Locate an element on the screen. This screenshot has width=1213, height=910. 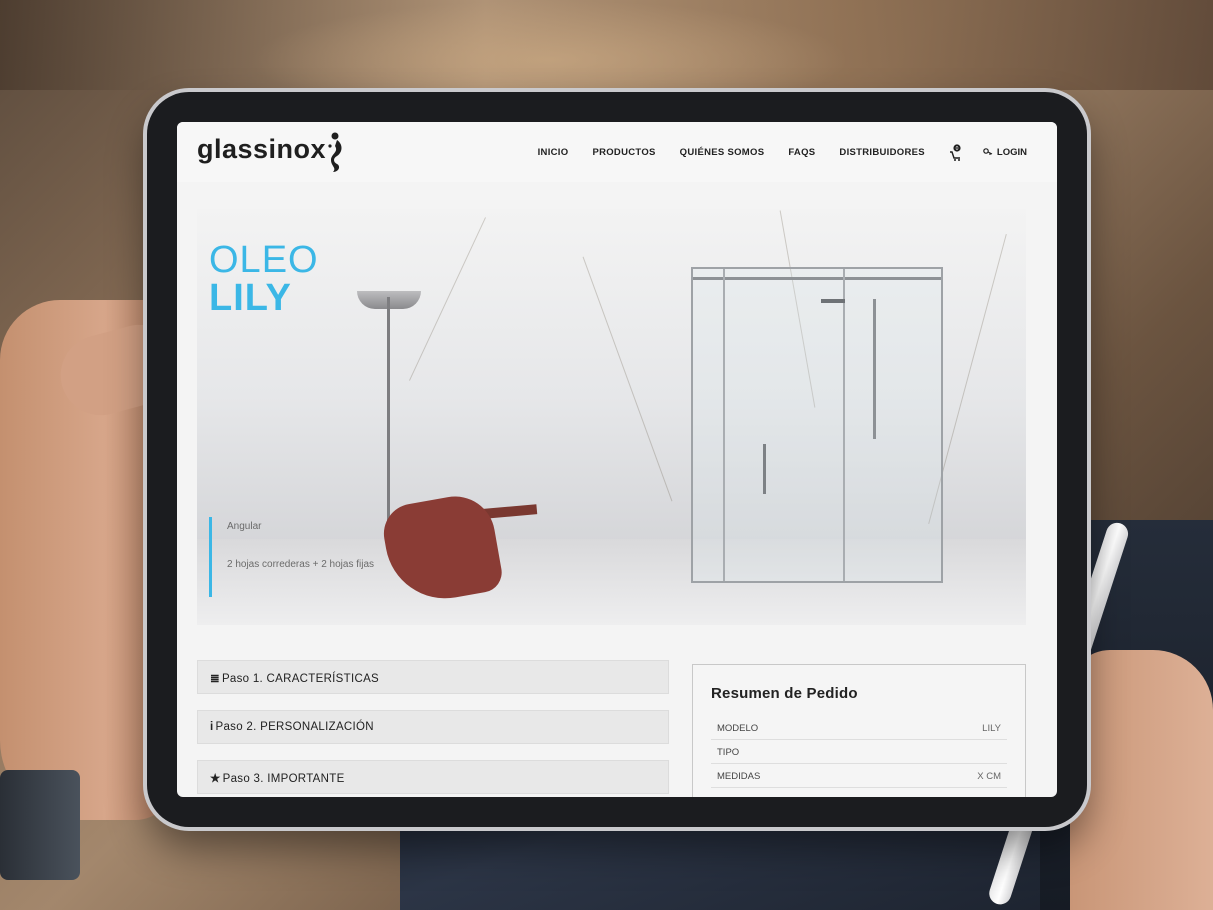
seahorse-logo-icon is located at coordinates (335, 152).